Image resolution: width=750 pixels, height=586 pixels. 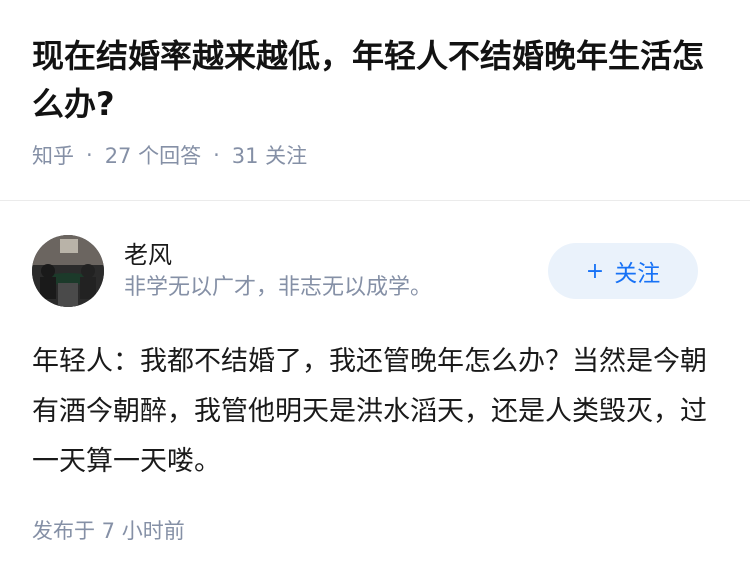 I want to click on author-info: 老风 非学无以广才，非志无以成学。, so click(x=278, y=271).